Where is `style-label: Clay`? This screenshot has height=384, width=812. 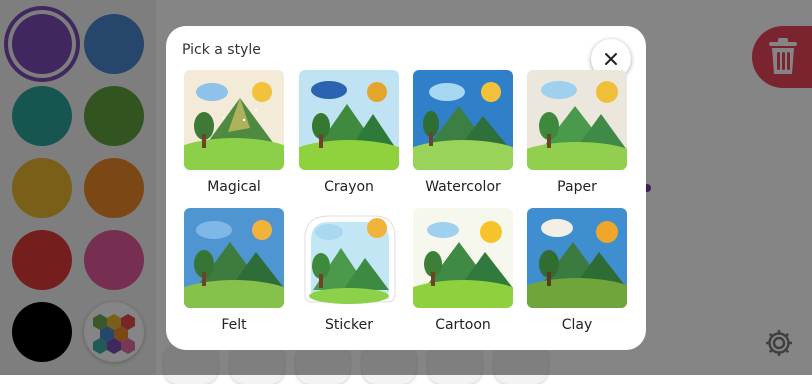 style-label: Clay is located at coordinates (577, 325).